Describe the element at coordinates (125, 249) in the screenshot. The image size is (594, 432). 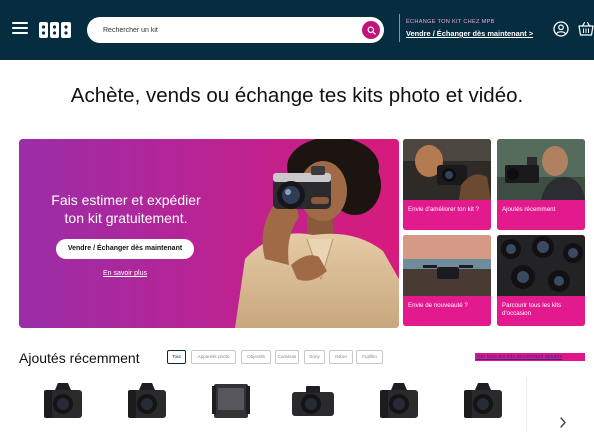
I see `hero-sell-button: Vendre / Échanger dès maintenant` at that location.